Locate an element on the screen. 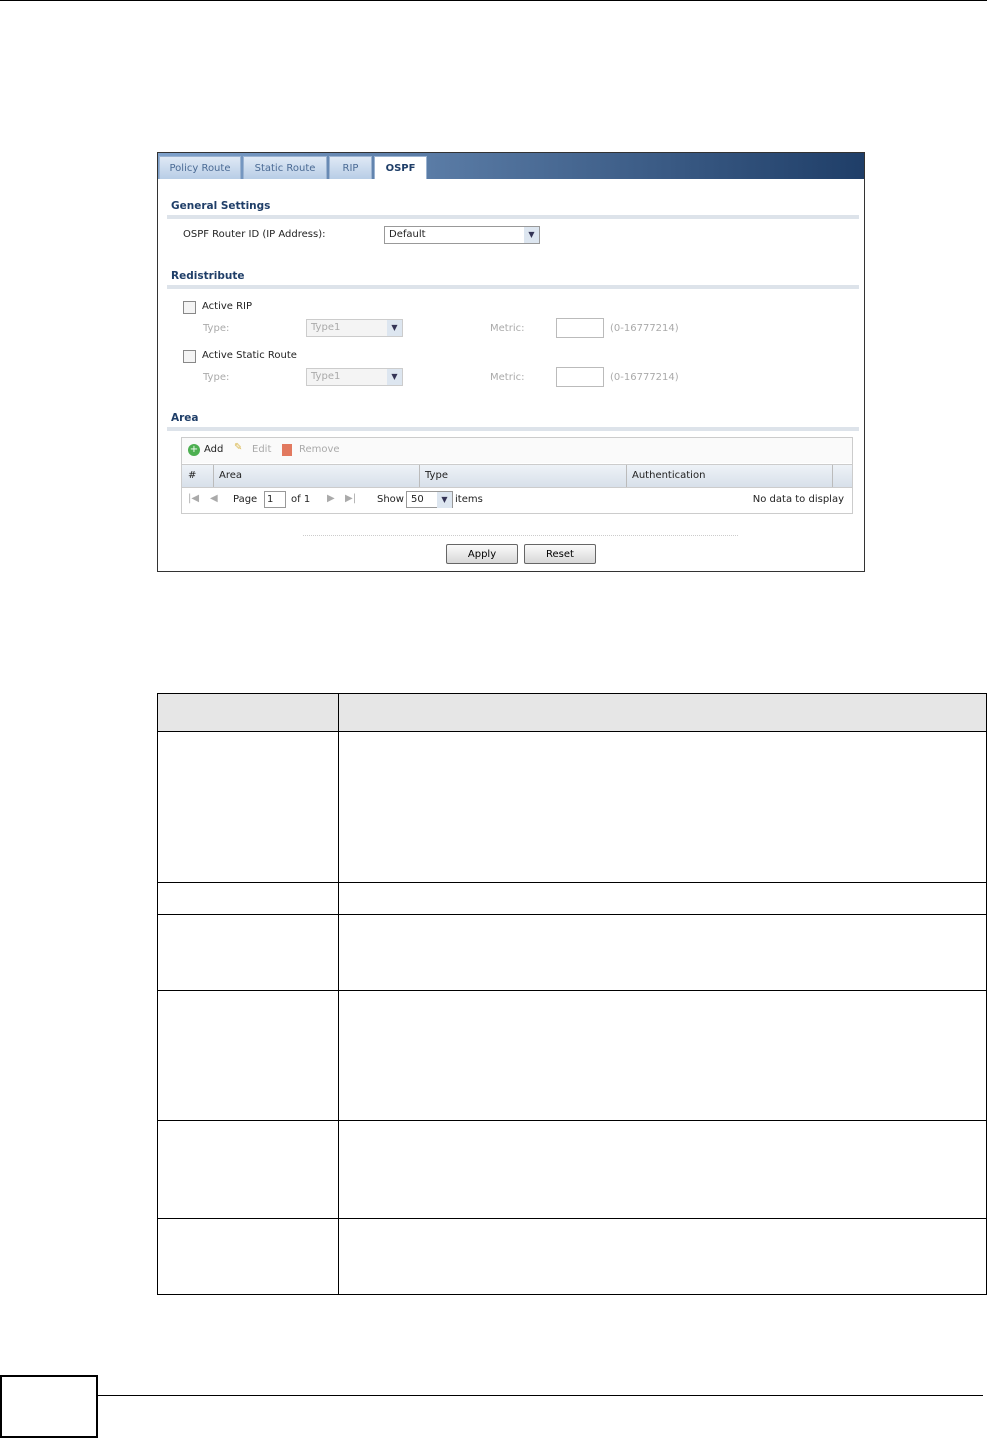 Image resolution: width=987 pixels, height=1440 pixels. static-metric-label: Metric: is located at coordinates (507, 377).